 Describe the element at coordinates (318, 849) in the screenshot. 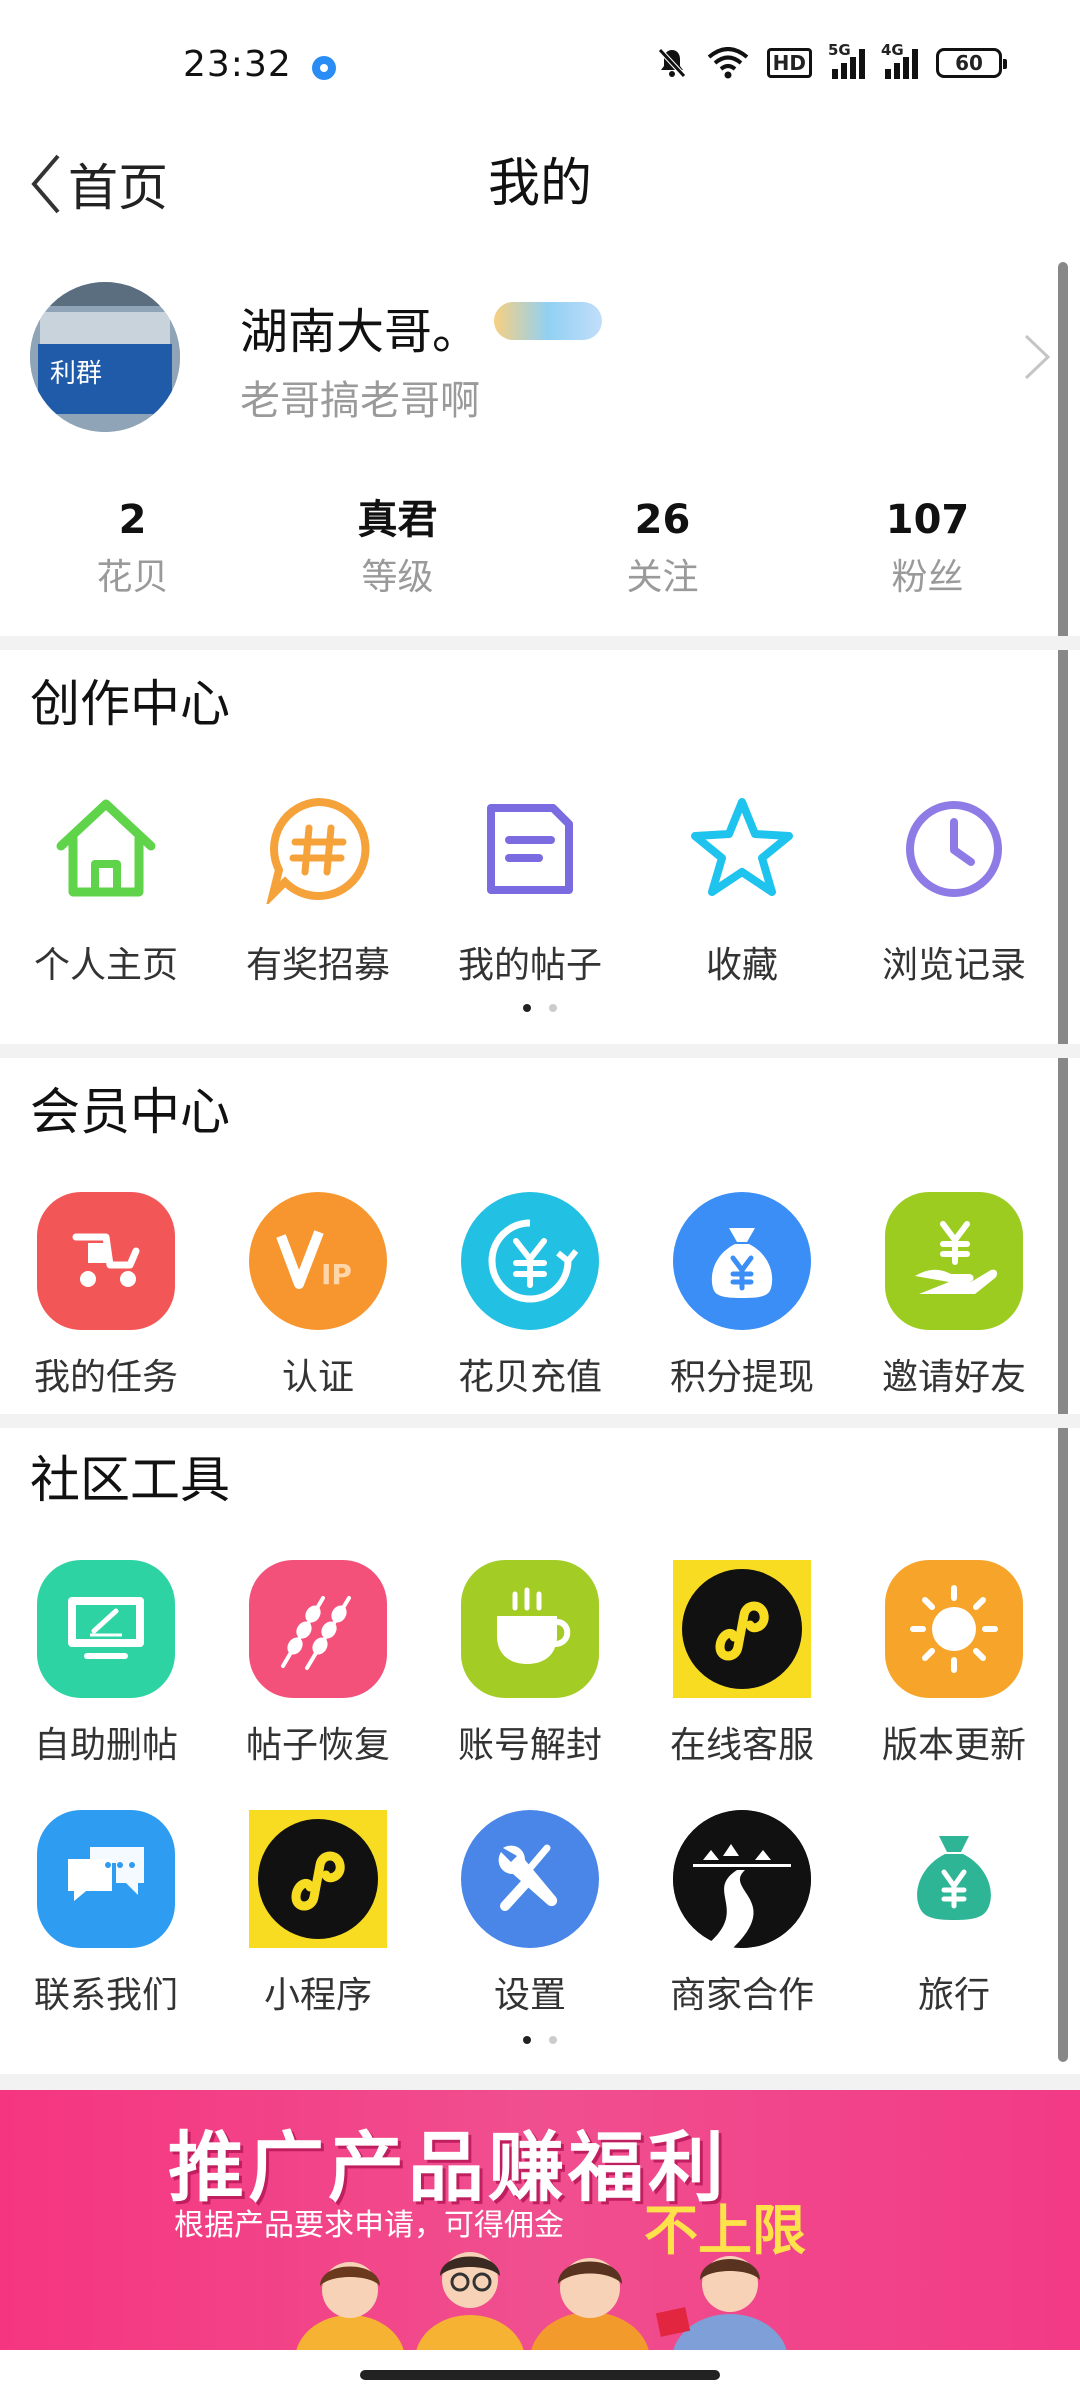

I see `hashtag-icon` at that location.